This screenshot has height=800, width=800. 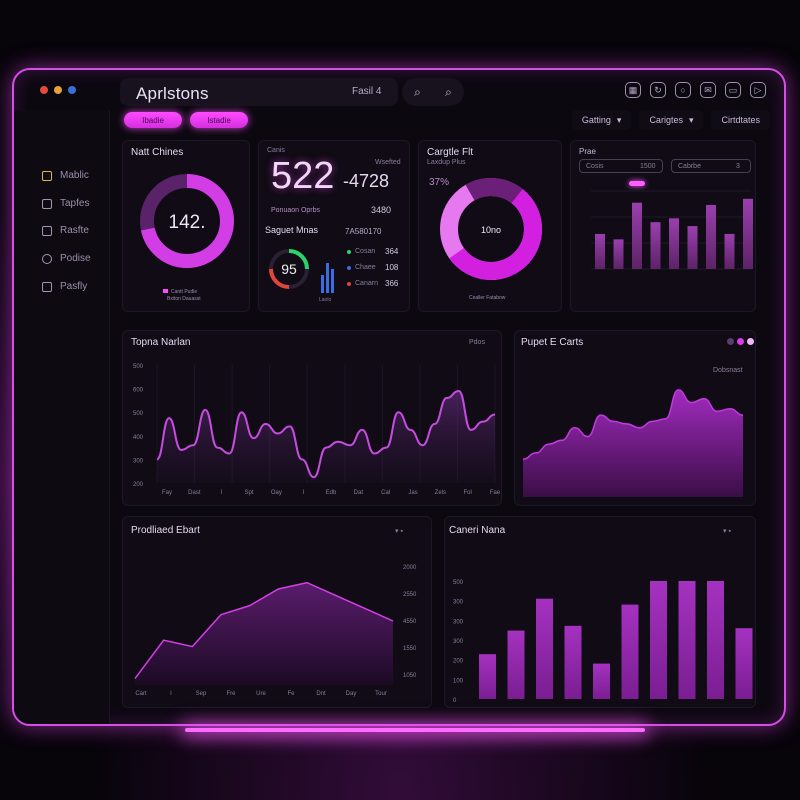 What do you see at coordinates (248, 493) in the screenshot?
I see `x-tick-label: Spt` at bounding box center [248, 493].